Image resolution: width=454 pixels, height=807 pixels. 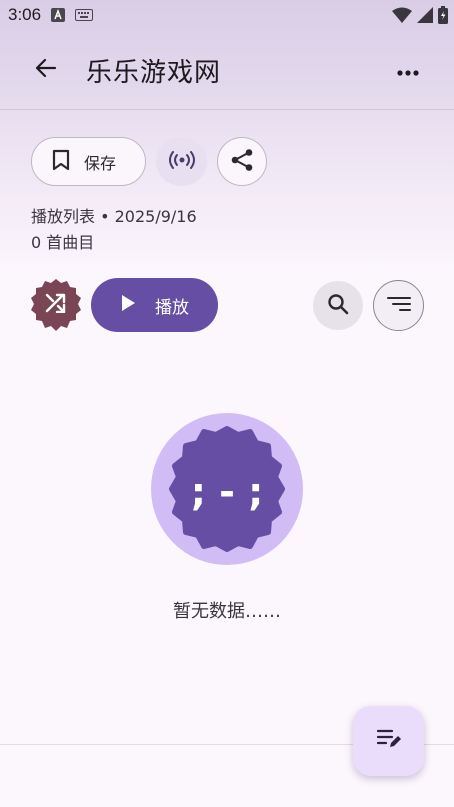 I want to click on search-button, so click(x=338, y=305).